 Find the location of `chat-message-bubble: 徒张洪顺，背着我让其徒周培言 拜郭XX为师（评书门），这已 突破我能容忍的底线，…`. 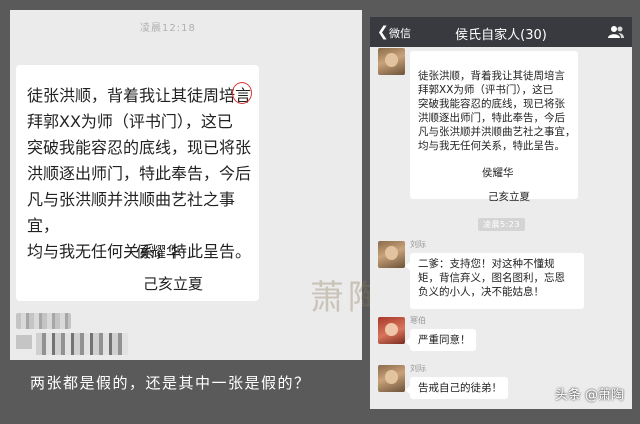

chat-message-bubble: 徒张洪顺，背着我让其徒周培言 拜郭XX为师（评书门），这已 突破我能容忍的底线，… is located at coordinates (494, 127).